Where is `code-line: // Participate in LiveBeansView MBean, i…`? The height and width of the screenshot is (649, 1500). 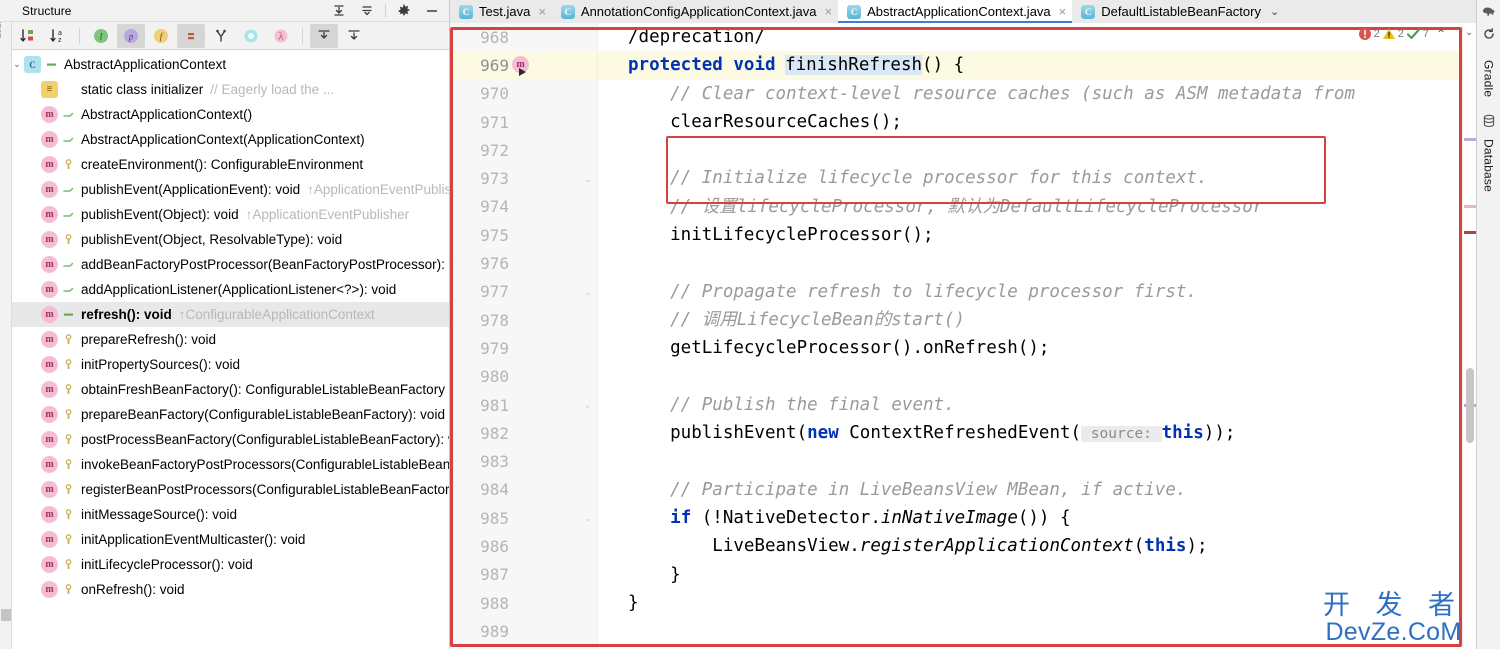
code-line: // Participate in LiveBeansView MBean, i… is located at coordinates (1030, 490).